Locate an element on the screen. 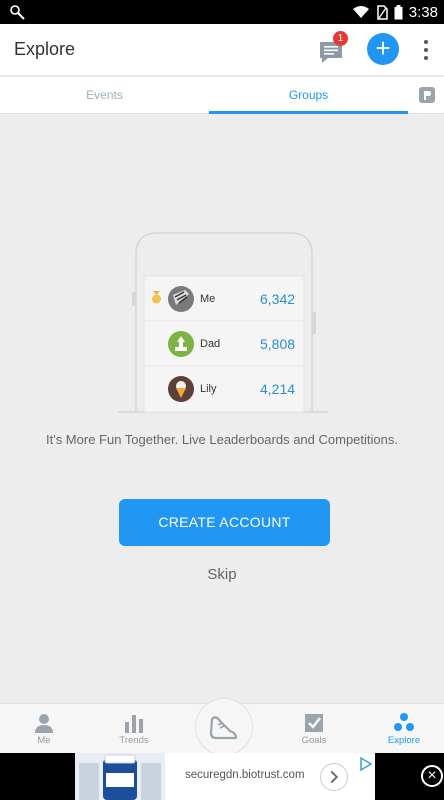  nav-goals: Goals is located at coordinates (314, 729).